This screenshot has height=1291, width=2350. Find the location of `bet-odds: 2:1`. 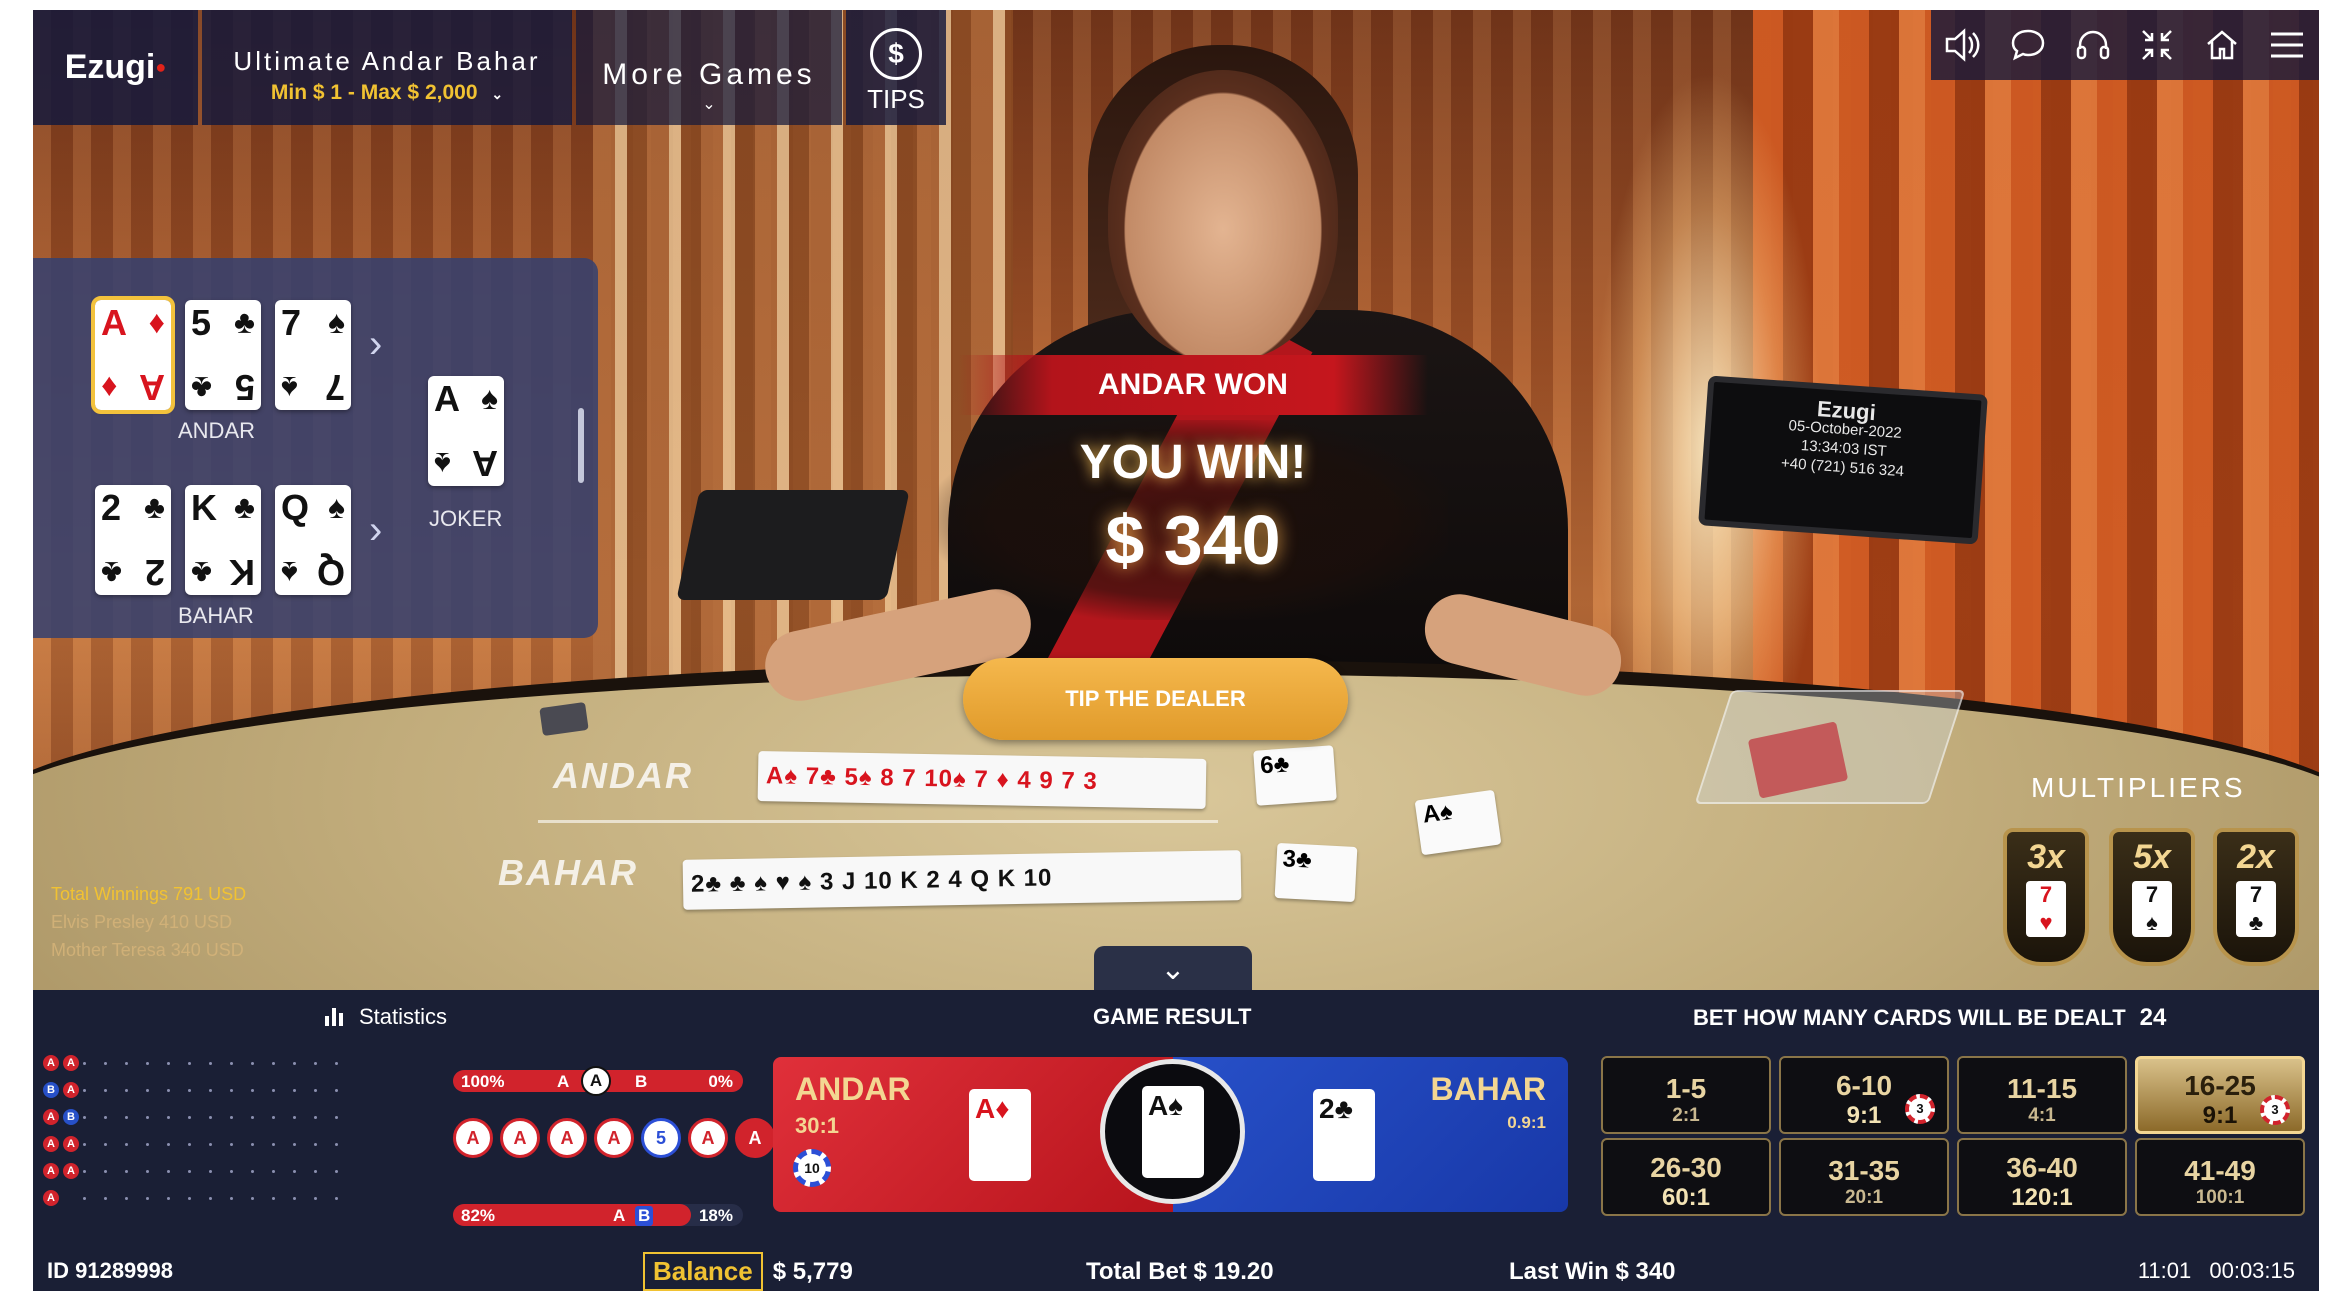

bet-odds: 2:1 is located at coordinates (1686, 1115).